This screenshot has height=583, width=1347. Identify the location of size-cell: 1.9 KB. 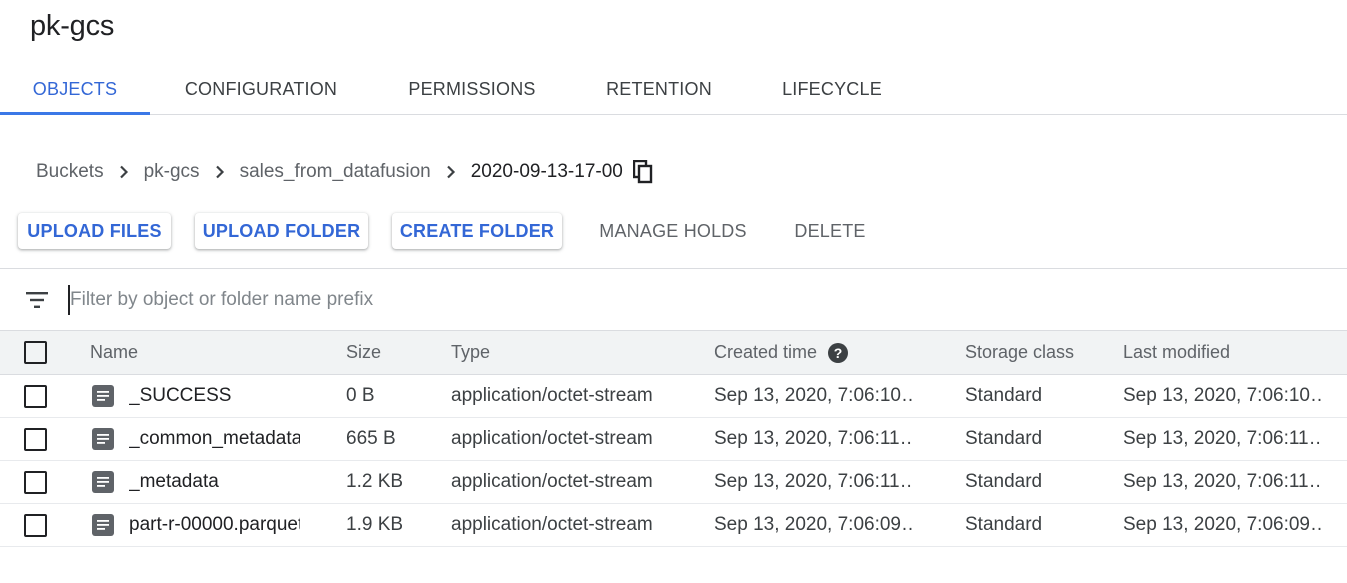
(375, 524).